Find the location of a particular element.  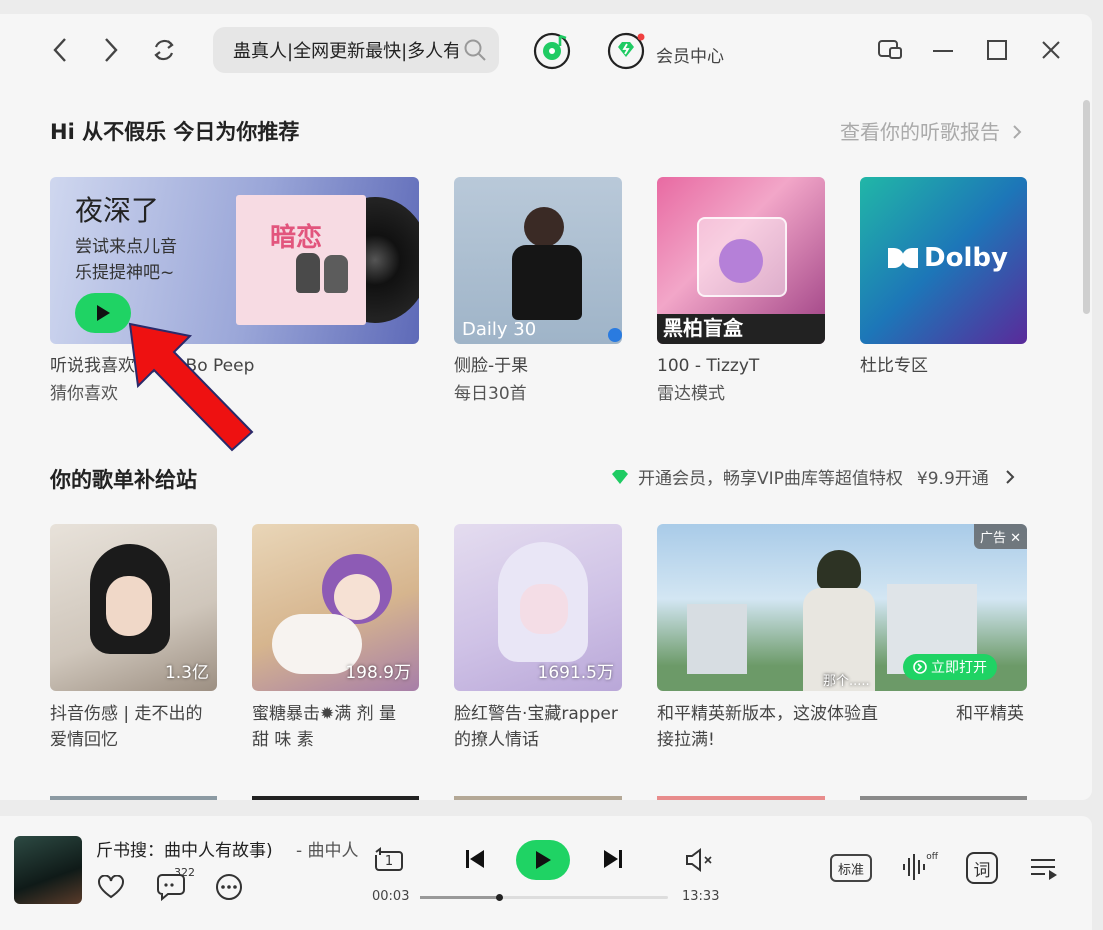

album-title: 暗恋 is located at coordinates (296, 238).